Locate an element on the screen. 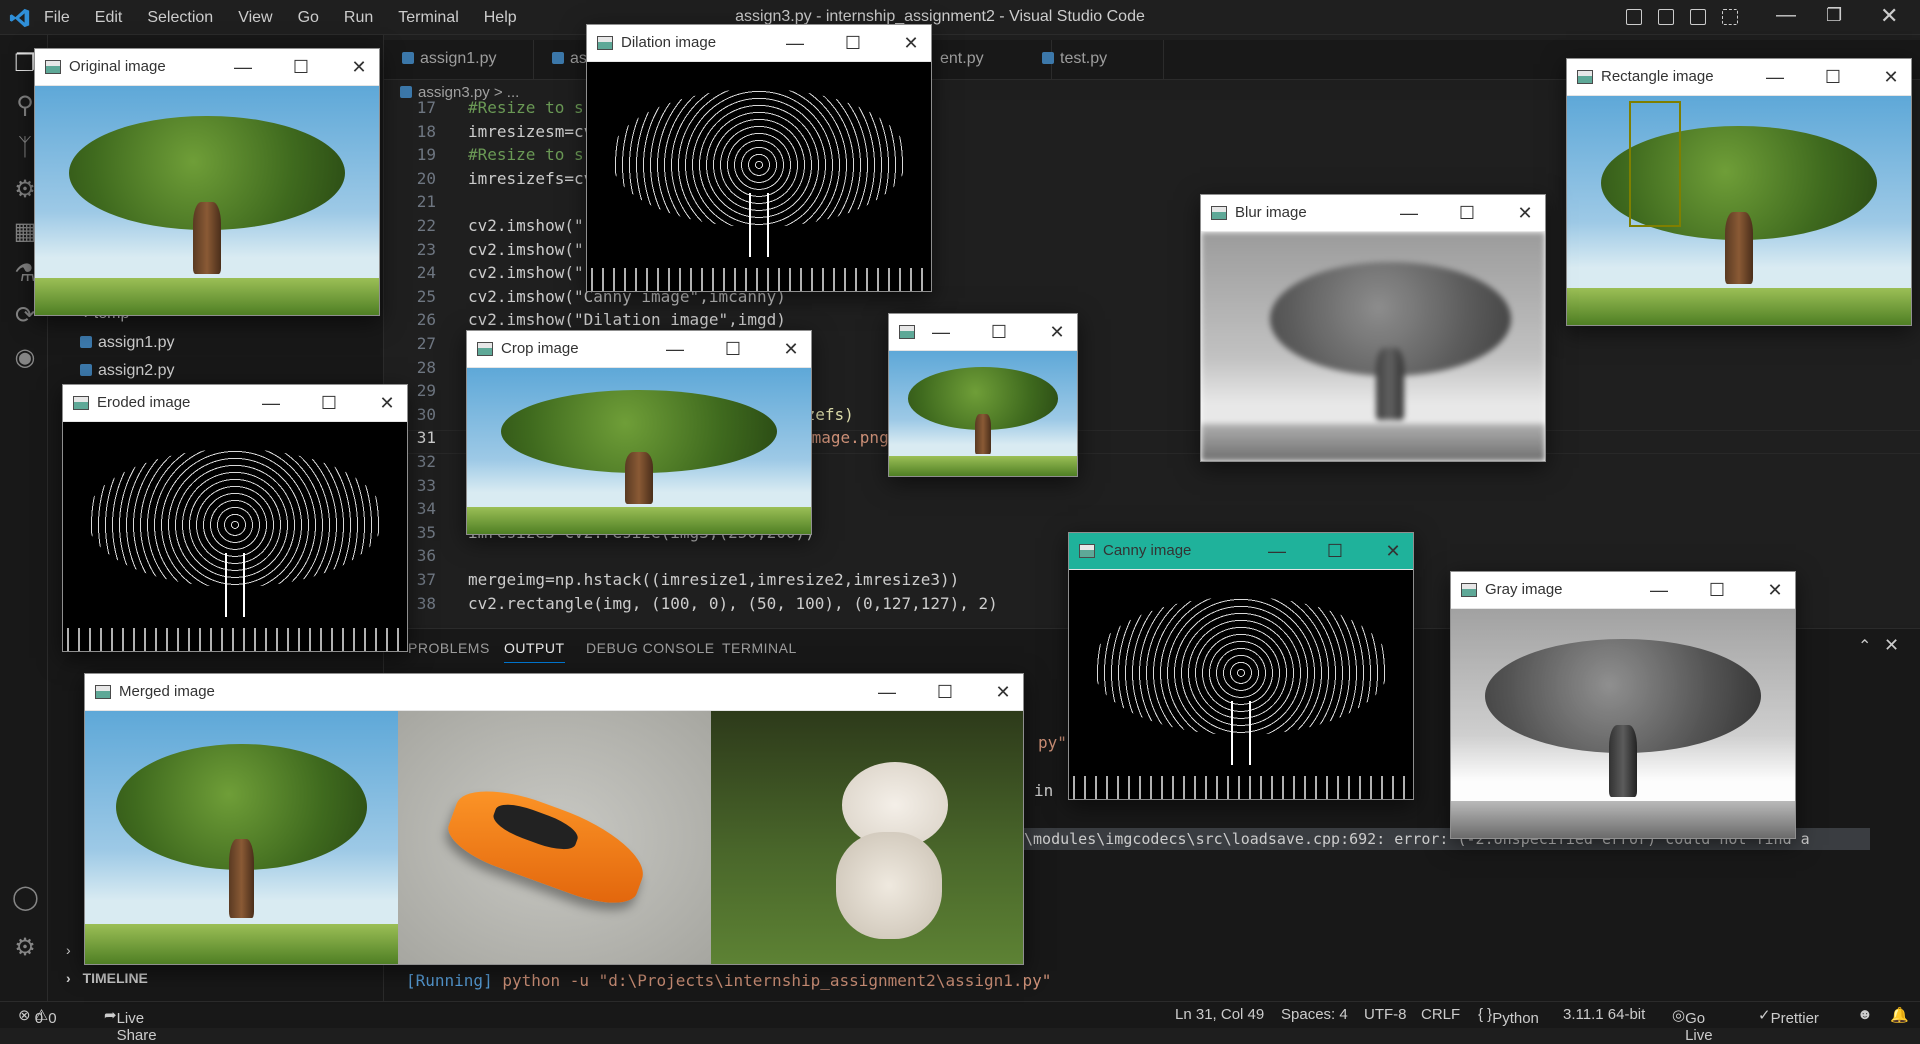  maximize-panel-icon: ⌃ is located at coordinates (1864, 646).